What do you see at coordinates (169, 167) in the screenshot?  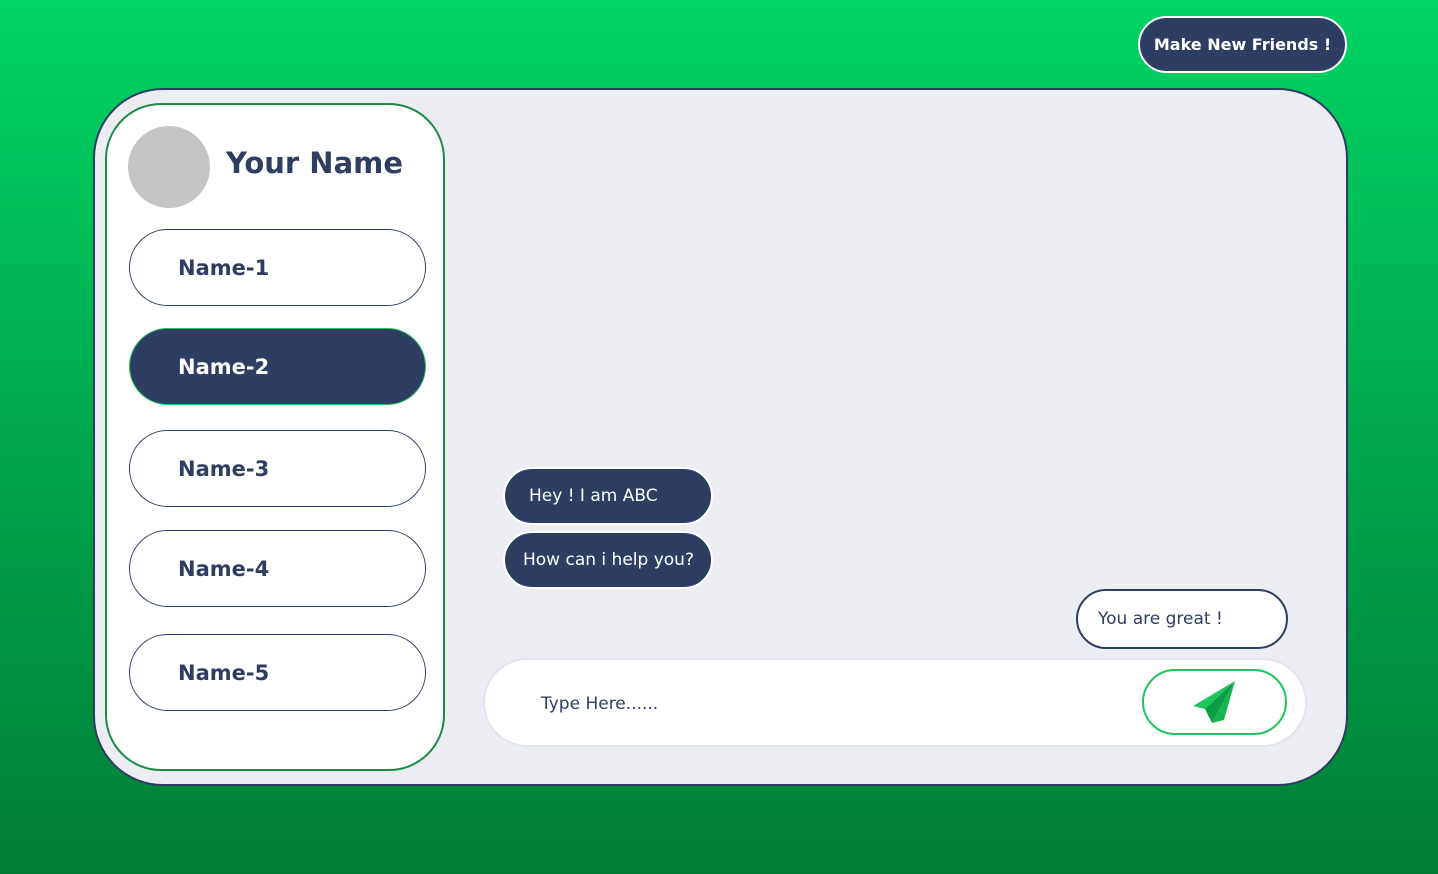 I see `avatar` at bounding box center [169, 167].